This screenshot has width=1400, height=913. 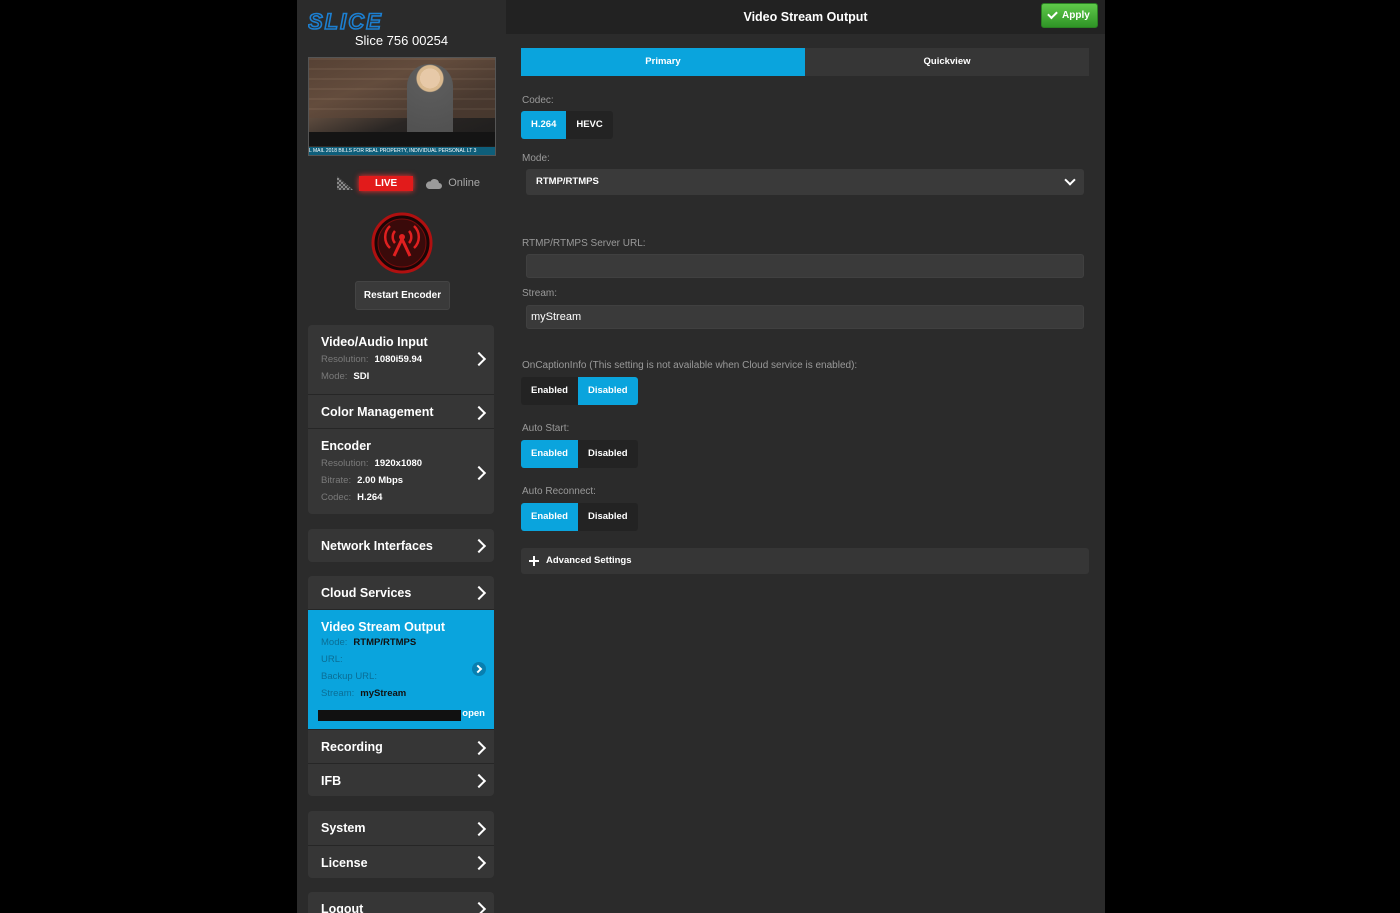 What do you see at coordinates (401, 746) in the screenshot?
I see `nav-recording: Recording` at bounding box center [401, 746].